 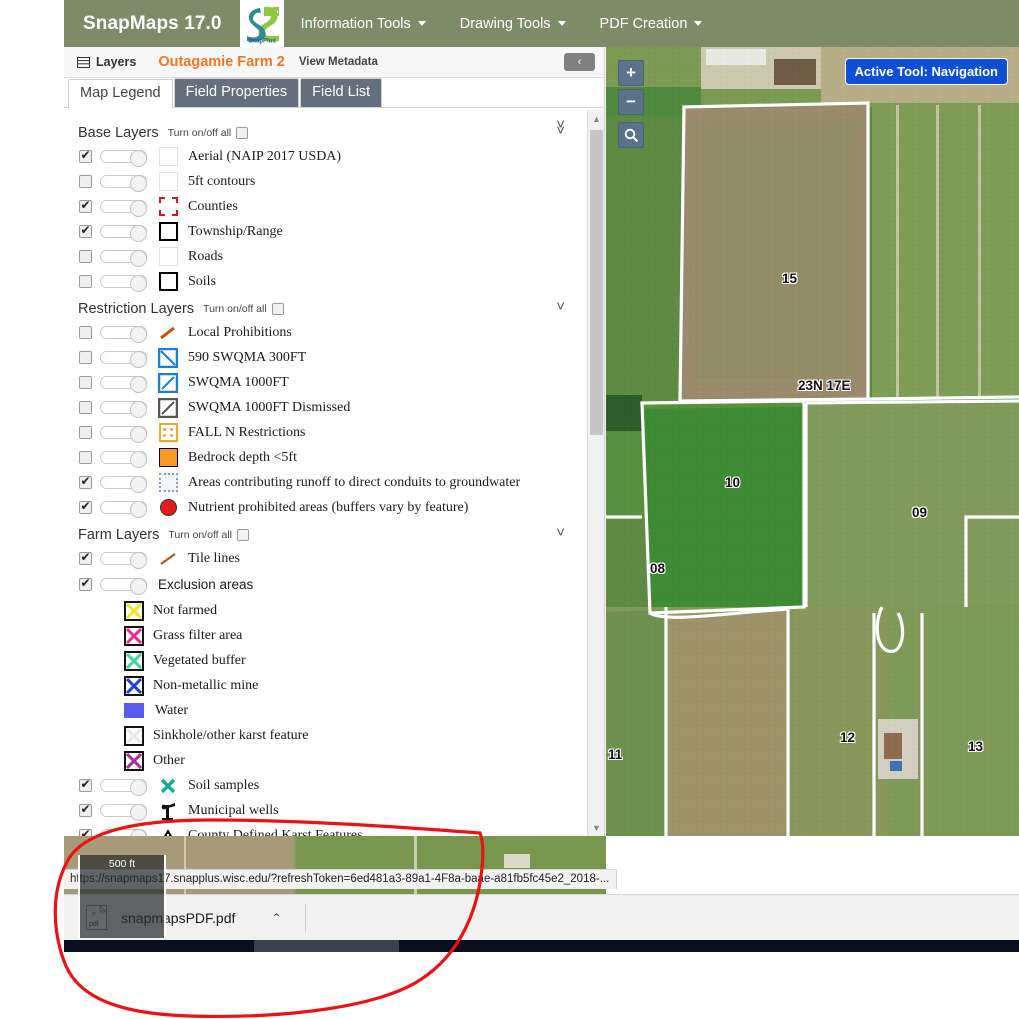 I want to click on opacity-slider-runoff-conduits, so click(x=123, y=484).